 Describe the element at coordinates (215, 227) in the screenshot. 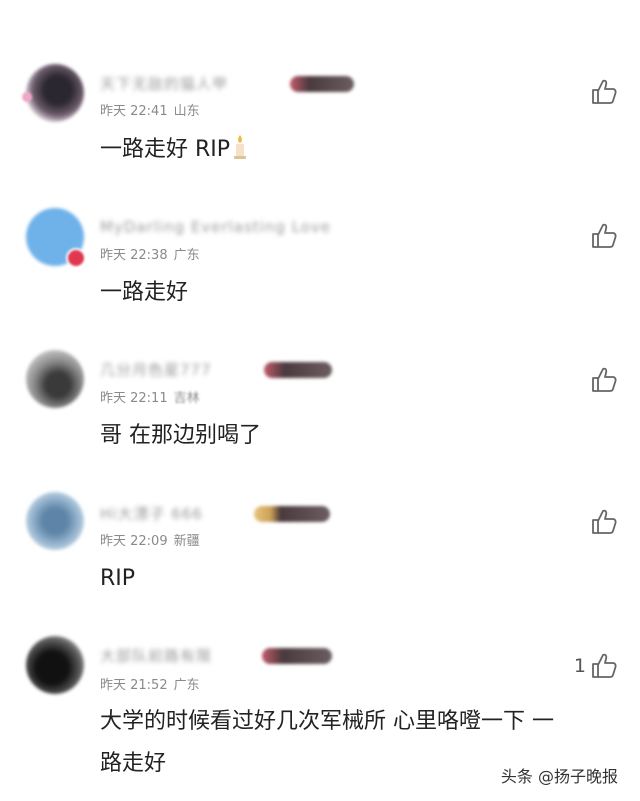

I see `username: MyDarling Everlasting Love` at that location.